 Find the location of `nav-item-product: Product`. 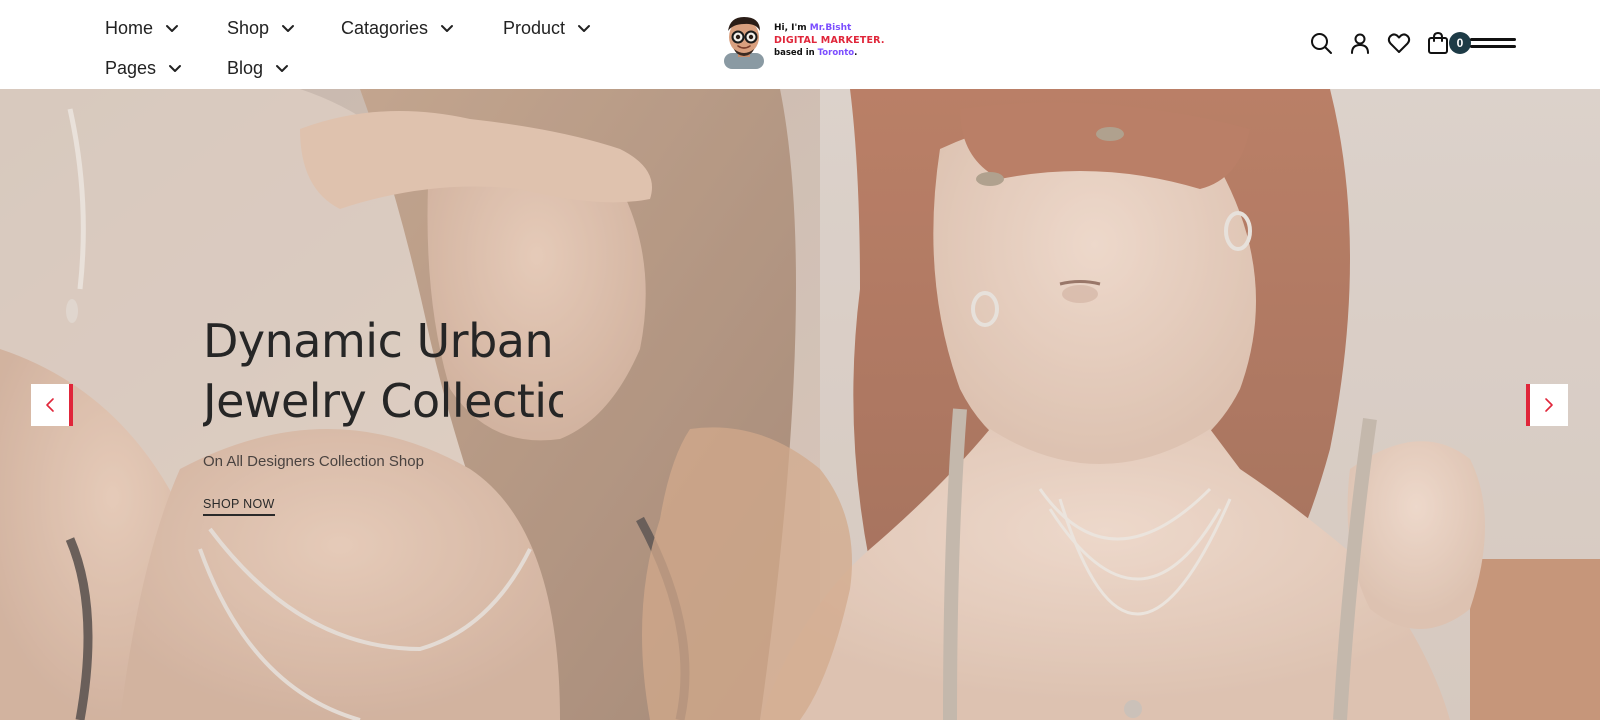

nav-item-product: Product is located at coordinates (558, 28).